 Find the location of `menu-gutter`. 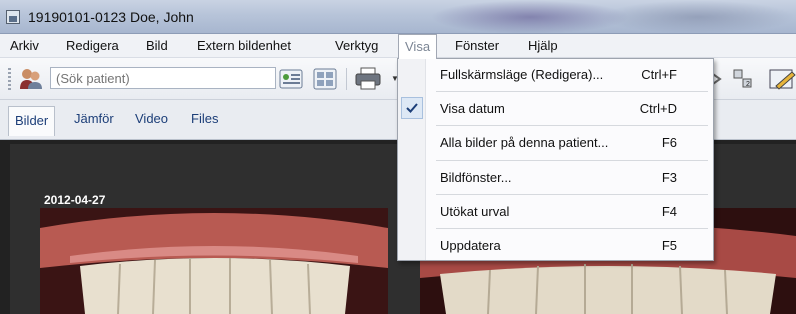

menu-gutter is located at coordinates (412, 159).